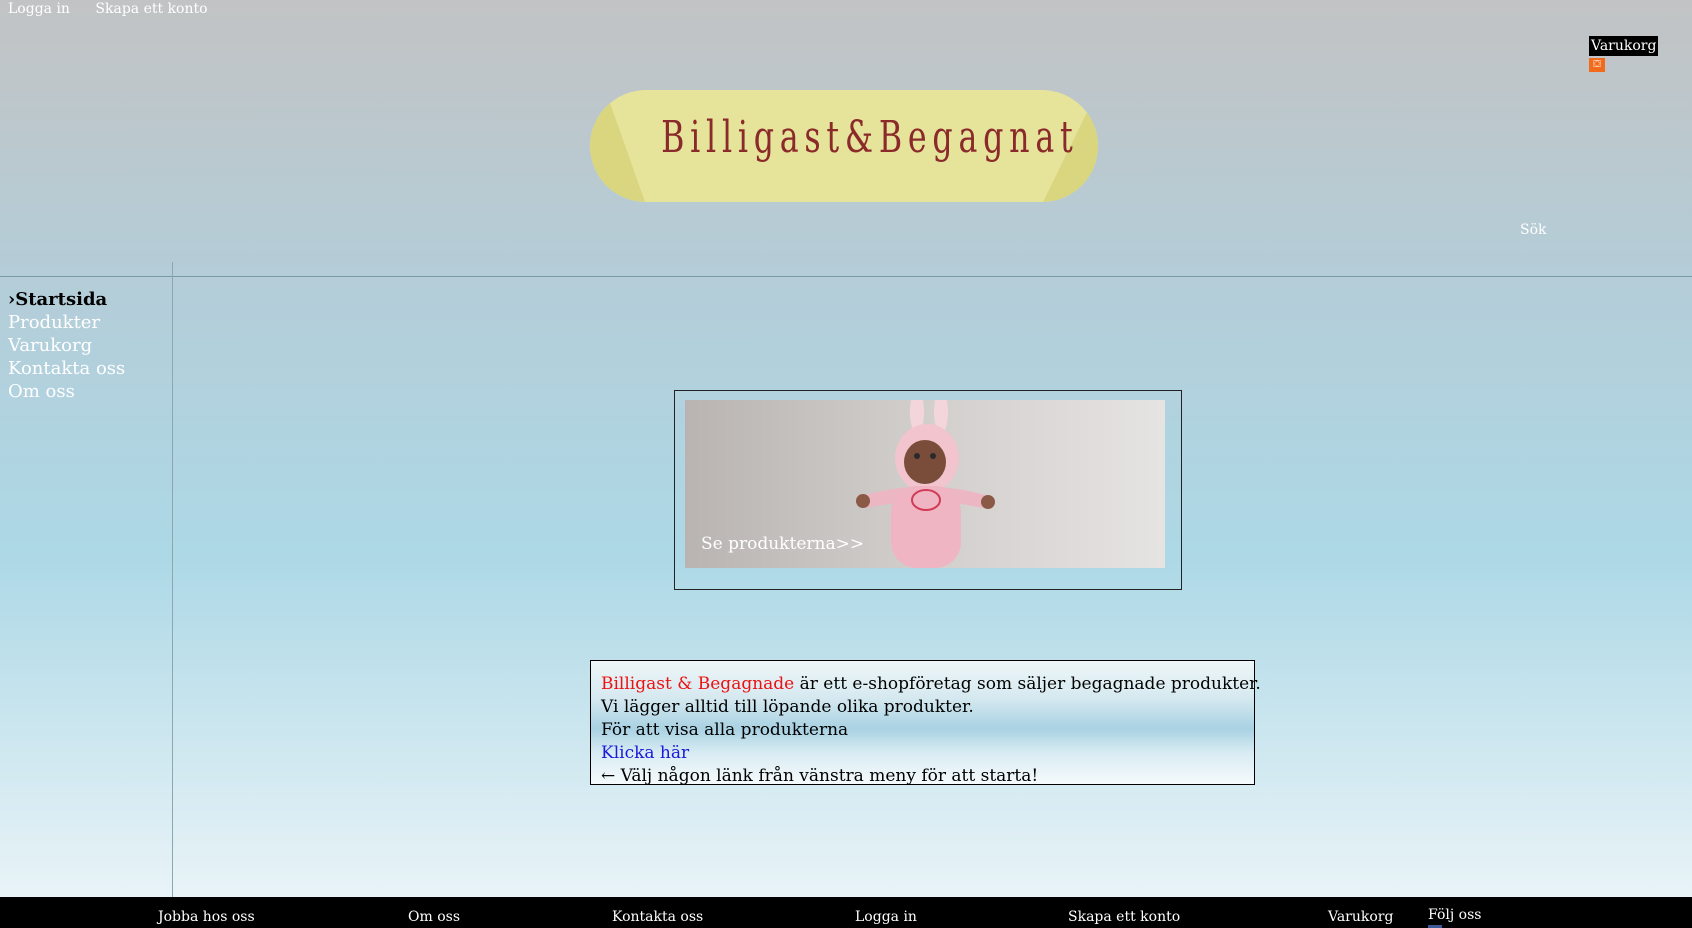 Image resolution: width=1692 pixels, height=928 pixels. Describe the element at coordinates (66, 391) in the screenshot. I see `sidebar-item-om-oss: Om oss` at that location.